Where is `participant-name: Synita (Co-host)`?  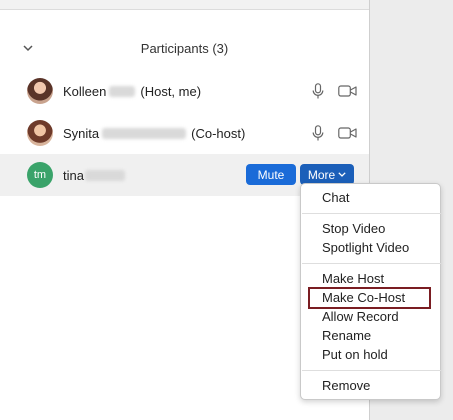
participant-name: Synita (Co-host) is located at coordinates (154, 133).